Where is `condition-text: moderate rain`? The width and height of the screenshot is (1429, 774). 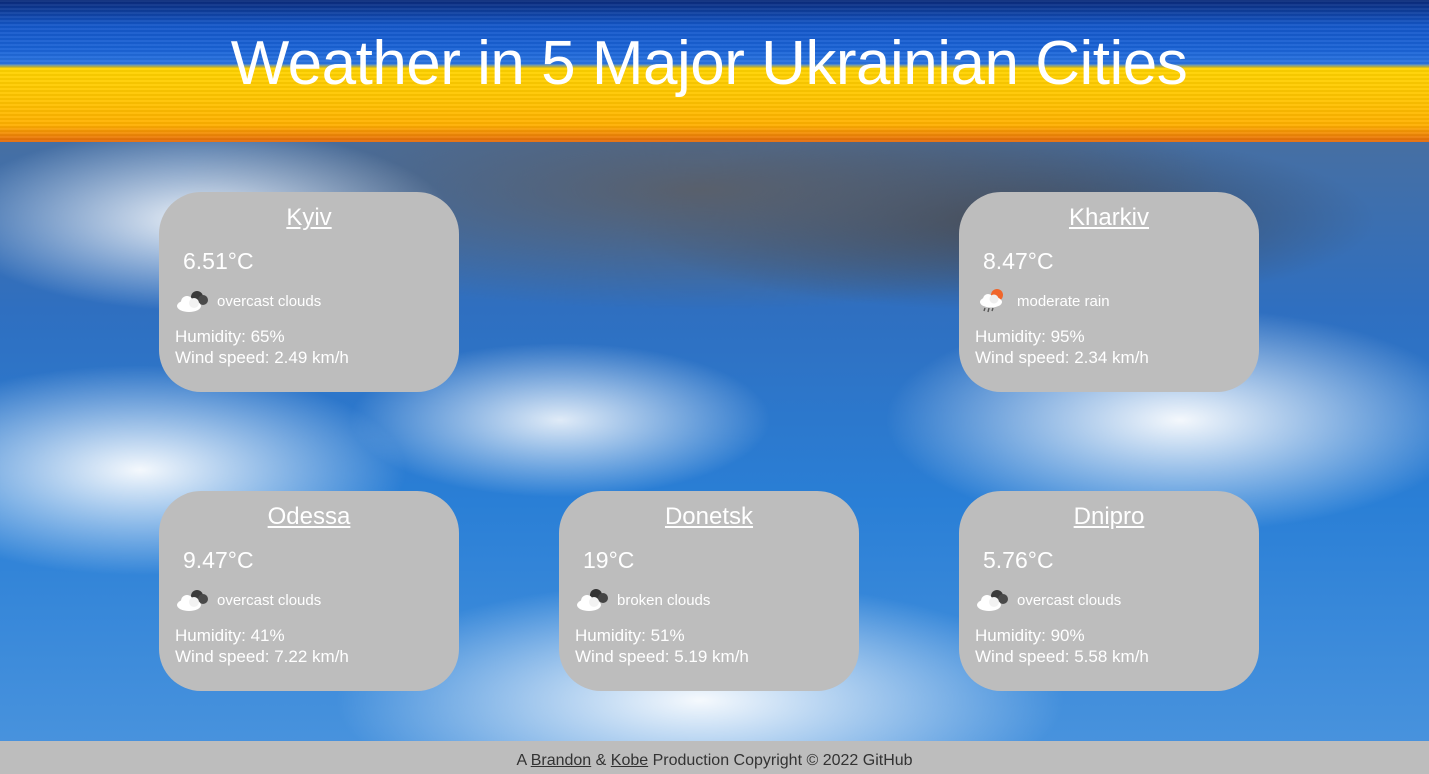
condition-text: moderate rain is located at coordinates (1063, 301).